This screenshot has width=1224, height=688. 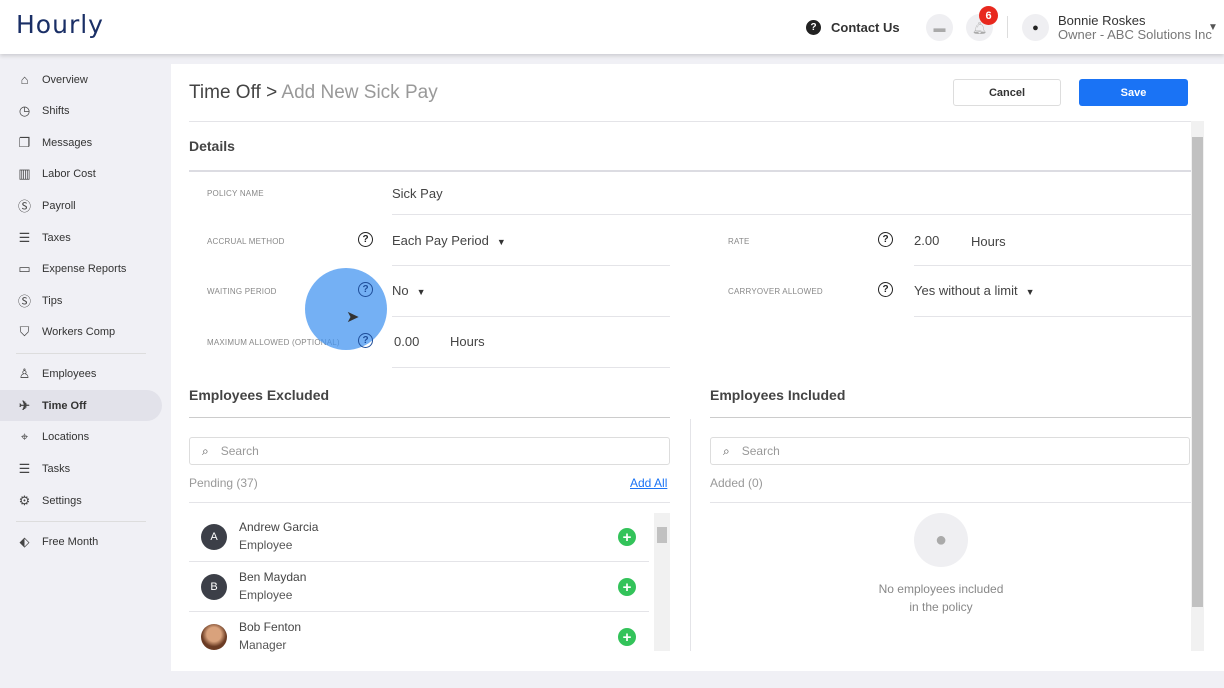 What do you see at coordinates (64, 405) in the screenshot?
I see `label: Time Off` at bounding box center [64, 405].